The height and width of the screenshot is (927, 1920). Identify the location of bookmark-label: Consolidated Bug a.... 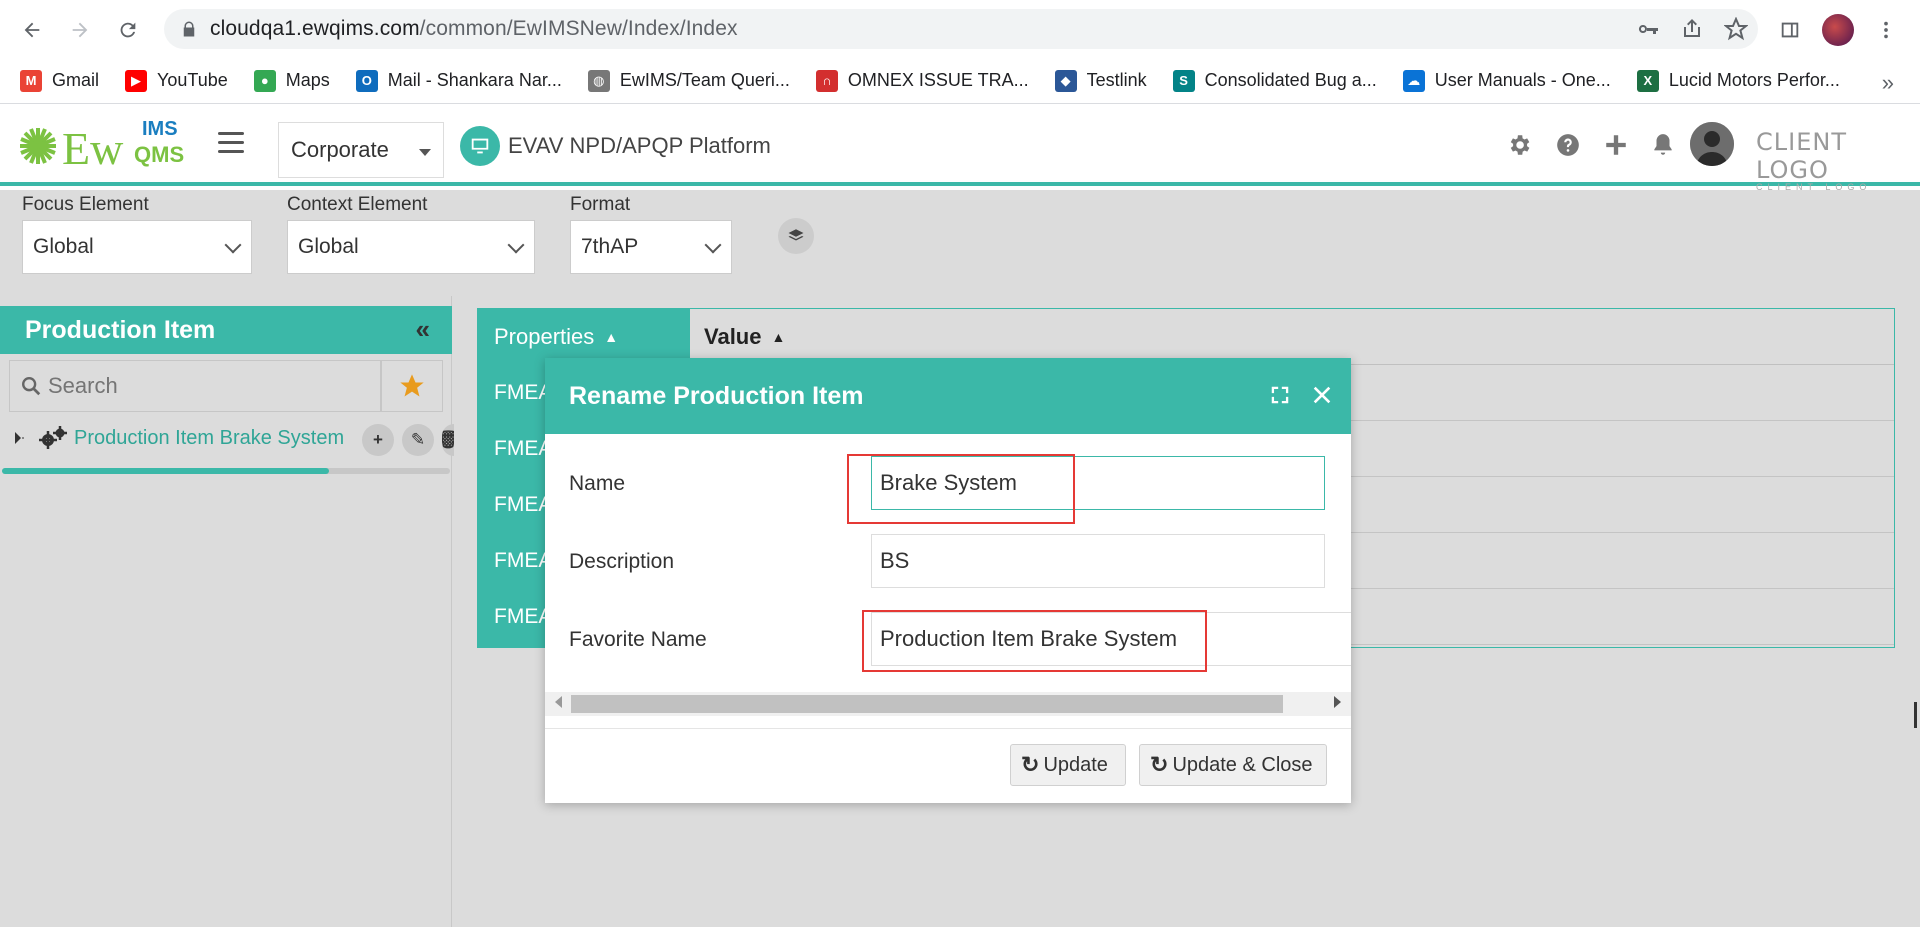
(1290, 80).